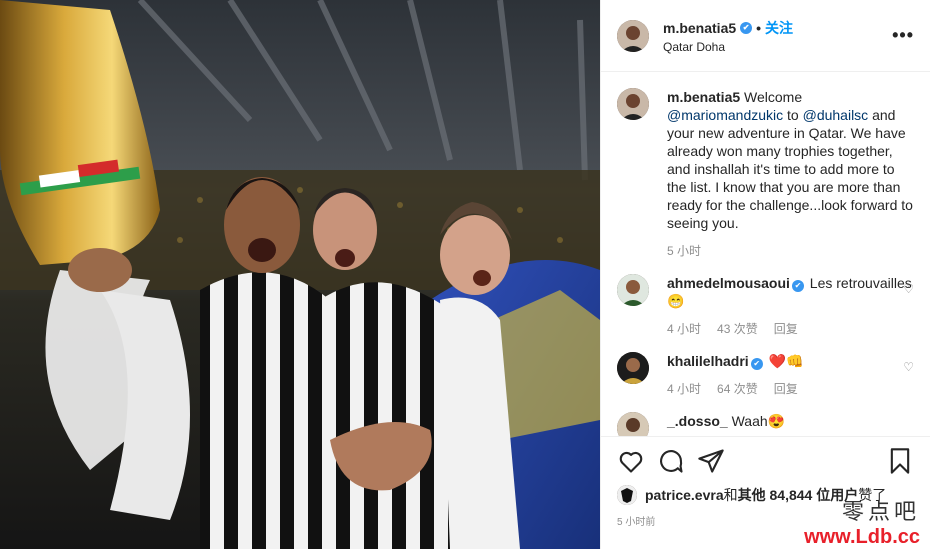 This screenshot has width=930, height=549. I want to click on caption-avatar, so click(633, 104).